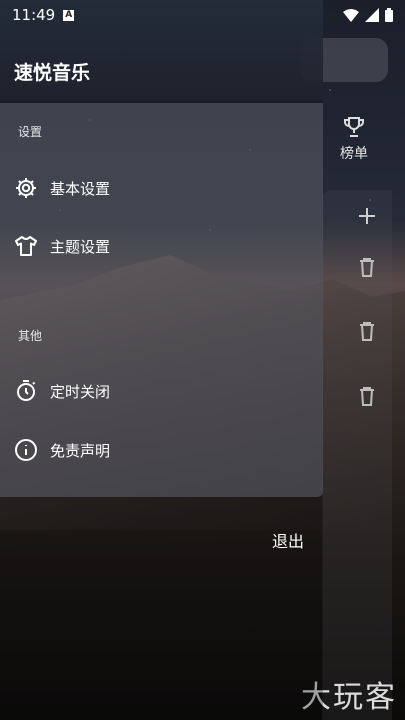 This screenshot has height=720, width=405. I want to click on exit-button: 退出, so click(288, 540).